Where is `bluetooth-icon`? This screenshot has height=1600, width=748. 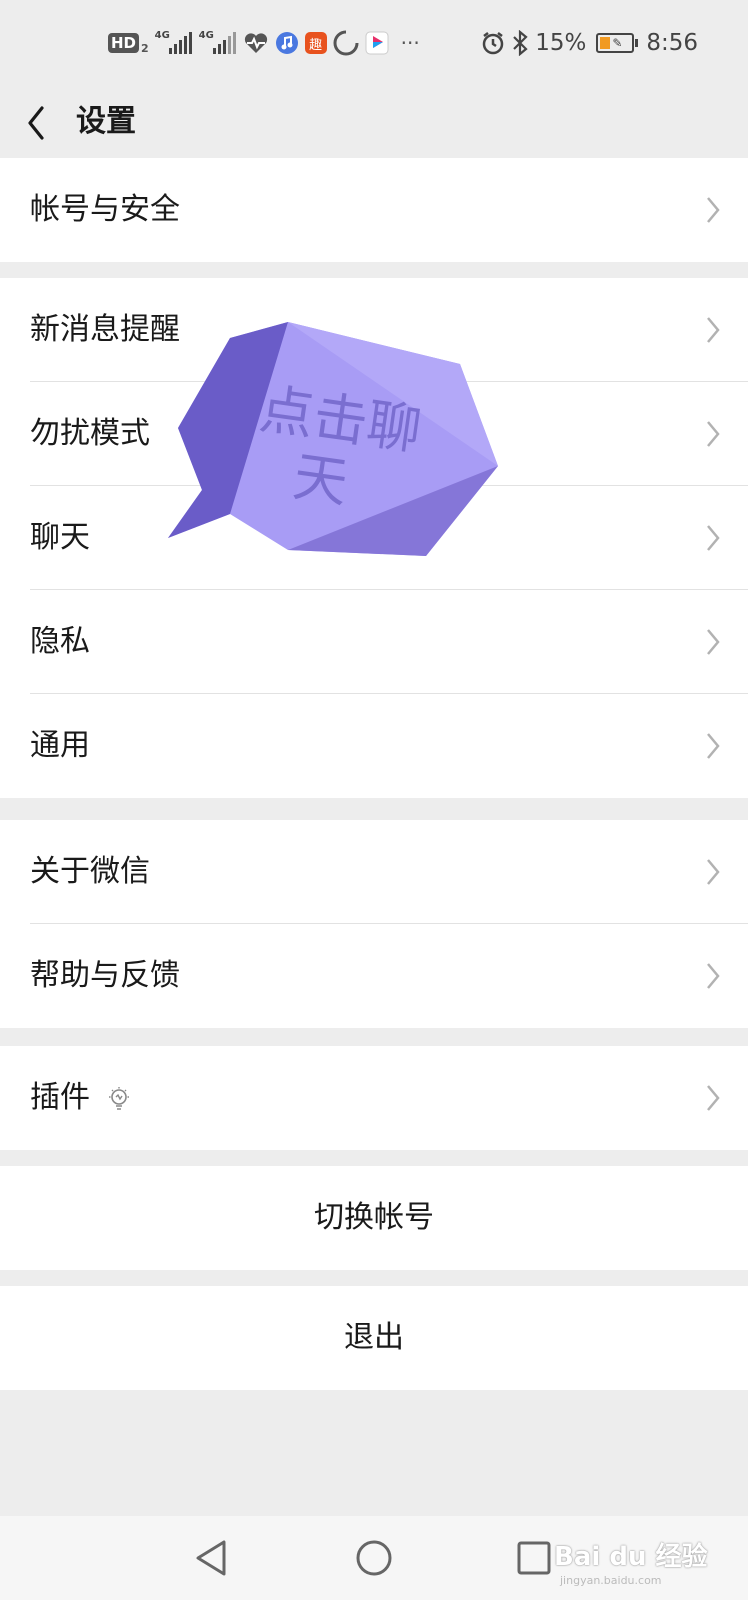
bluetooth-icon is located at coordinates (520, 43).